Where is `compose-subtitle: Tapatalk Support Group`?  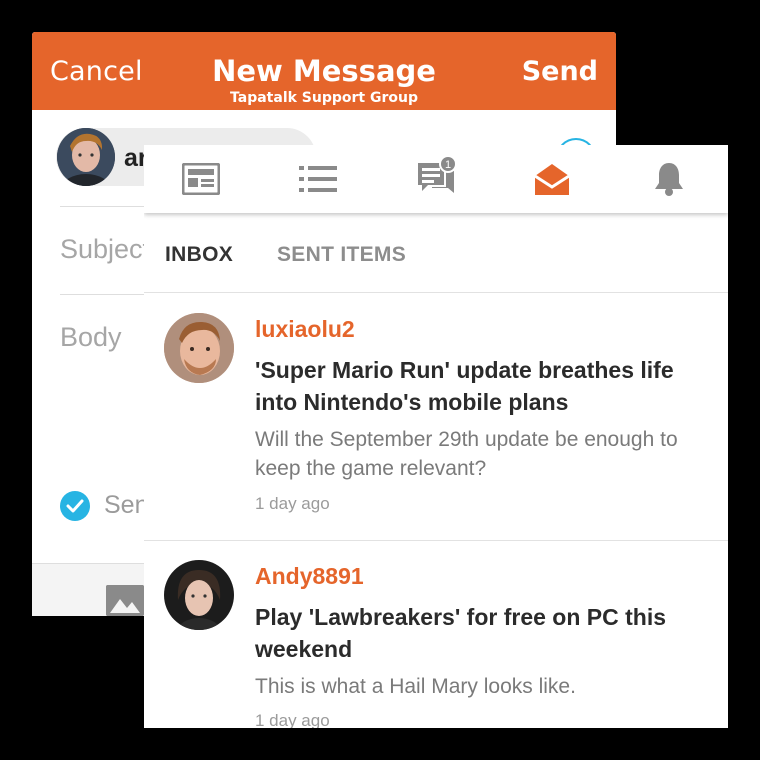
compose-subtitle: Tapatalk Support Group is located at coordinates (324, 98).